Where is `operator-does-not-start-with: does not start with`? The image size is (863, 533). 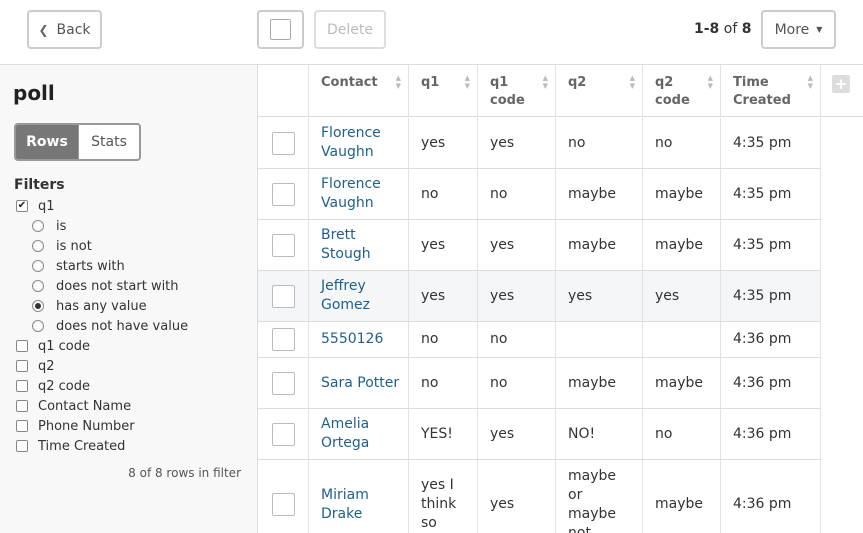 operator-does-not-start-with: does not start with is located at coordinates (105, 286).